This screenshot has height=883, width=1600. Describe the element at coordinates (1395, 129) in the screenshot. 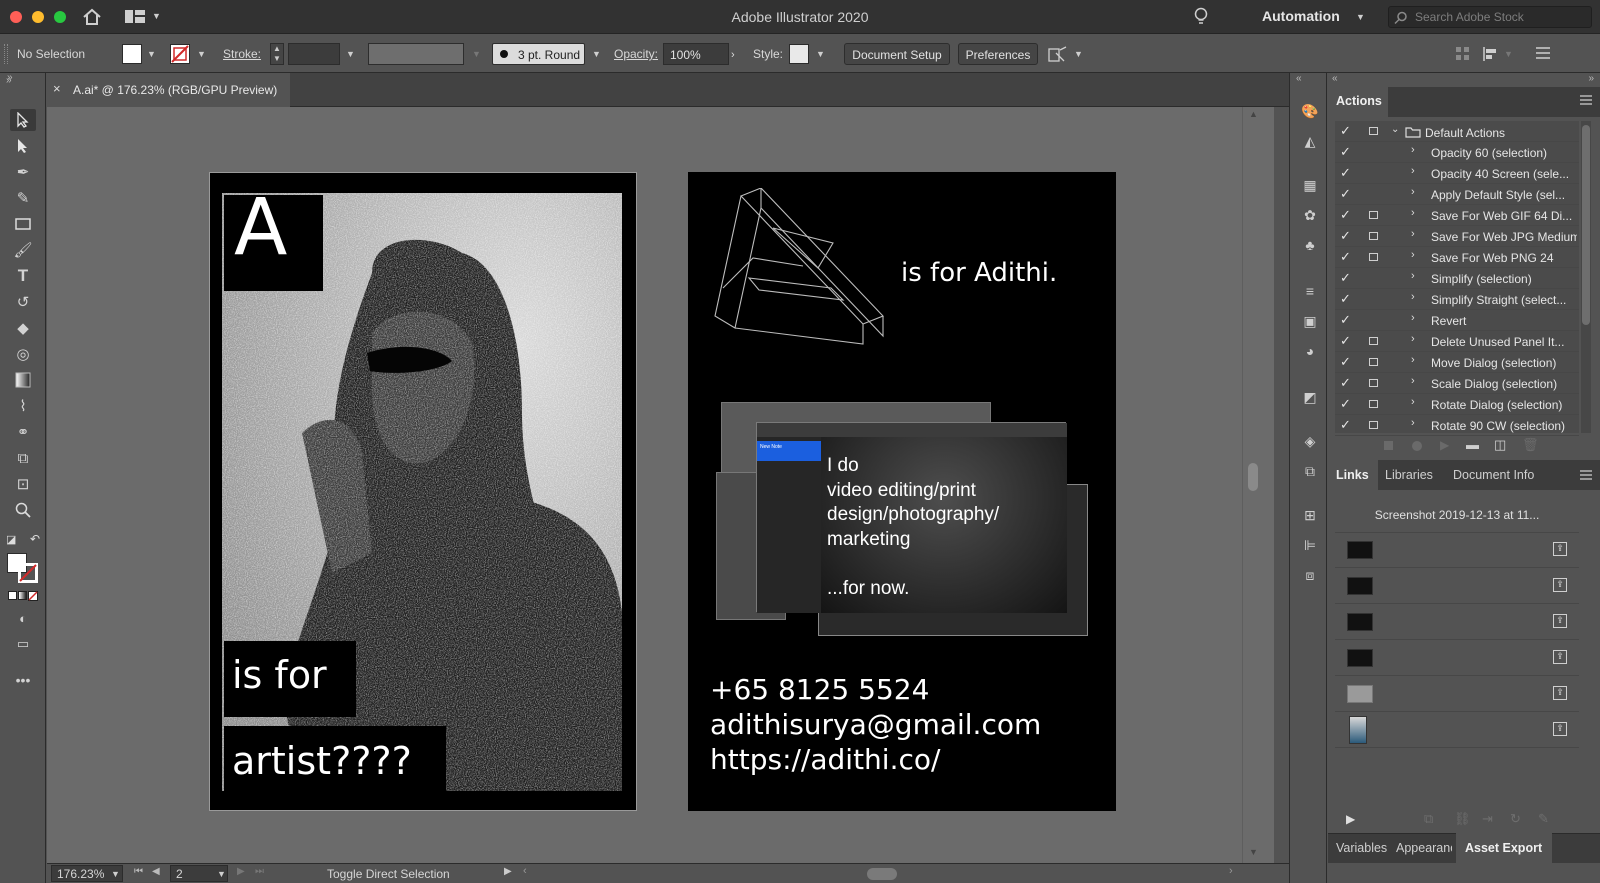

I see `chevron-down-icon: ⌄` at that location.